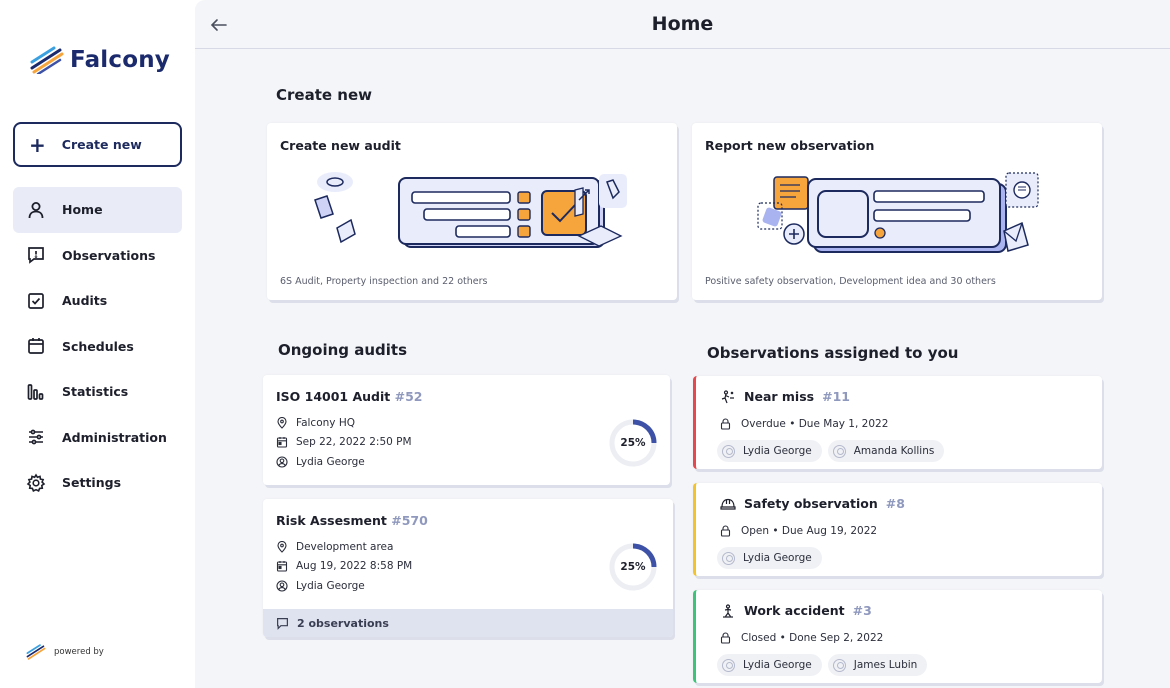 Image resolution: width=1170 pixels, height=688 pixels. I want to click on create-new-label: Create new, so click(101, 144).